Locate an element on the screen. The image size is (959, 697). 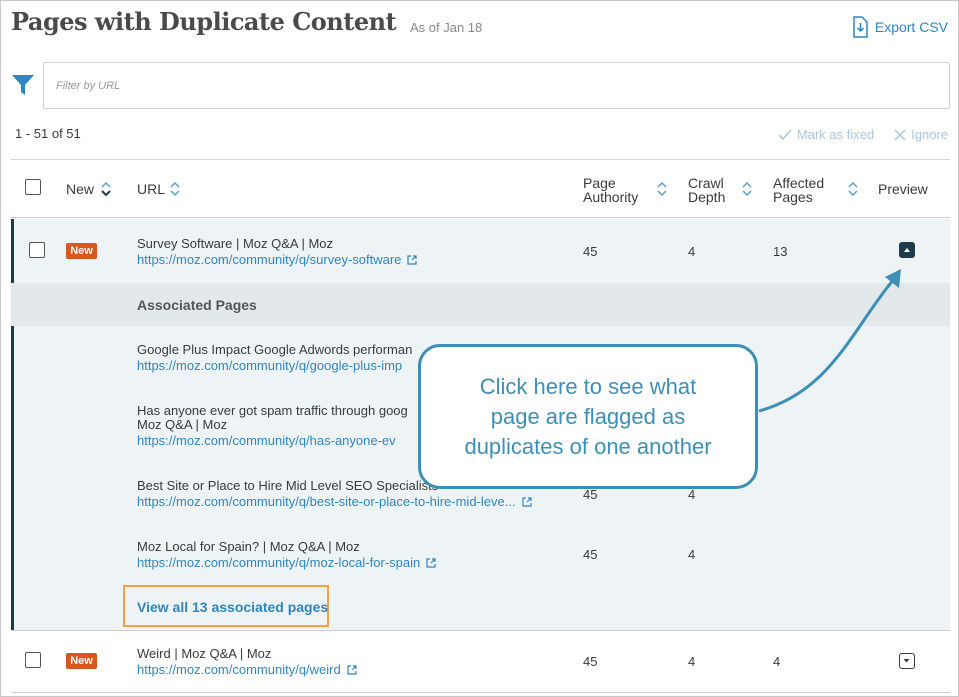
expanded-row-accent is located at coordinates (12, 424).